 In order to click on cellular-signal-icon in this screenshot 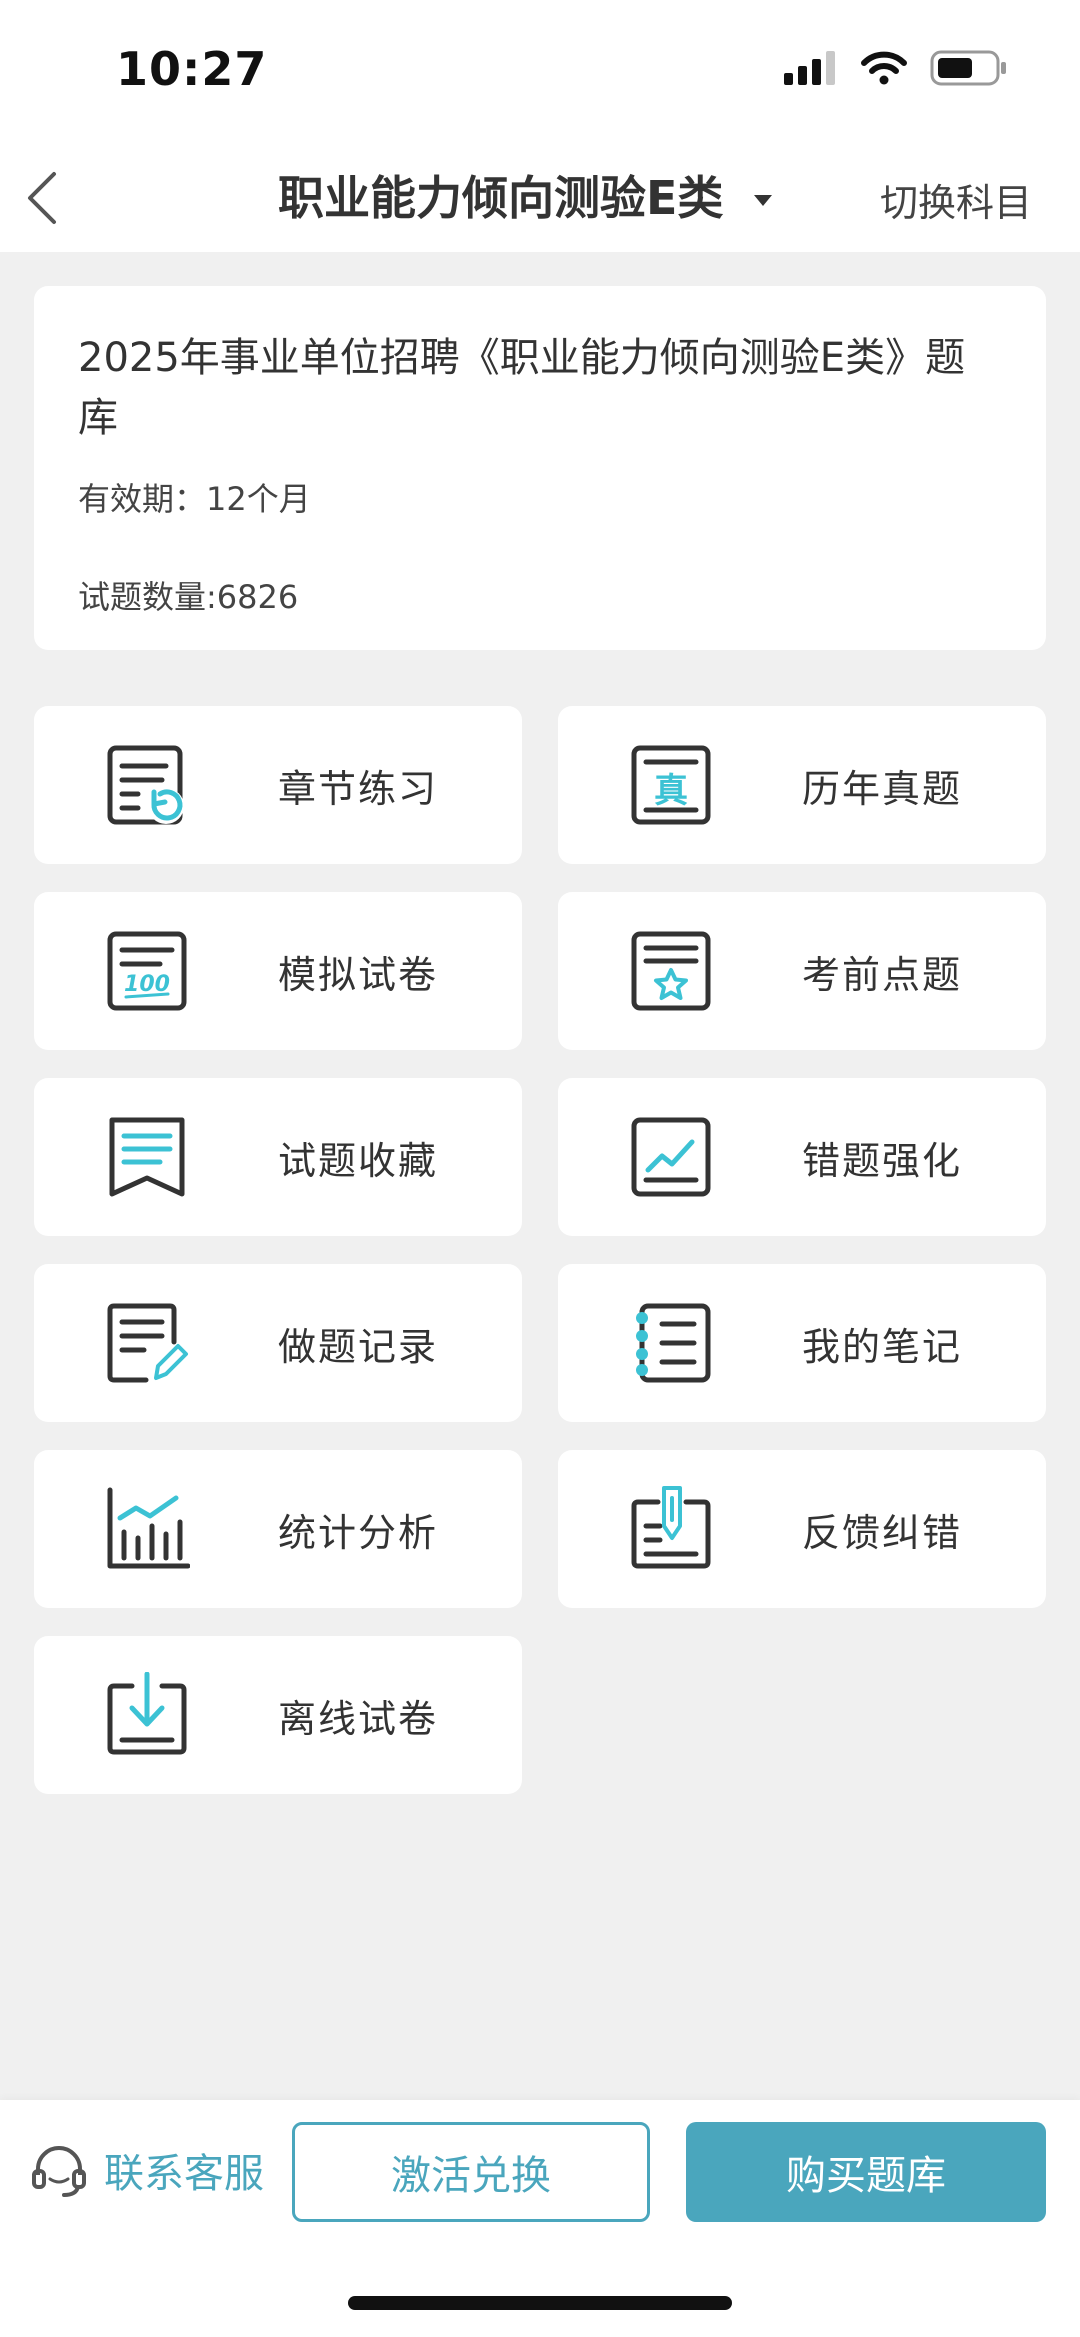, I will do `click(809, 68)`.